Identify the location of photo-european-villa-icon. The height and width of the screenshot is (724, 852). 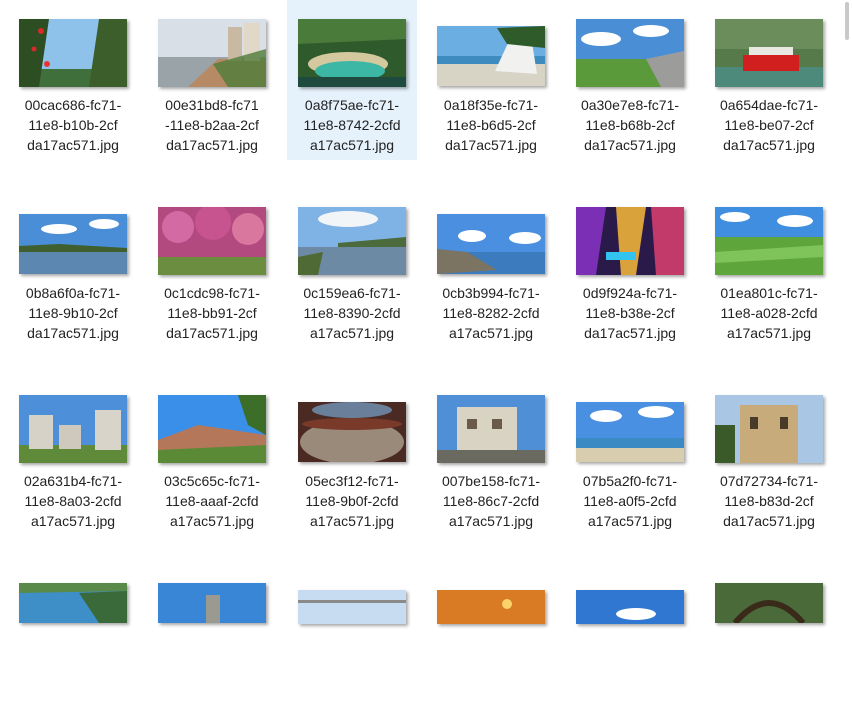
(769, 429).